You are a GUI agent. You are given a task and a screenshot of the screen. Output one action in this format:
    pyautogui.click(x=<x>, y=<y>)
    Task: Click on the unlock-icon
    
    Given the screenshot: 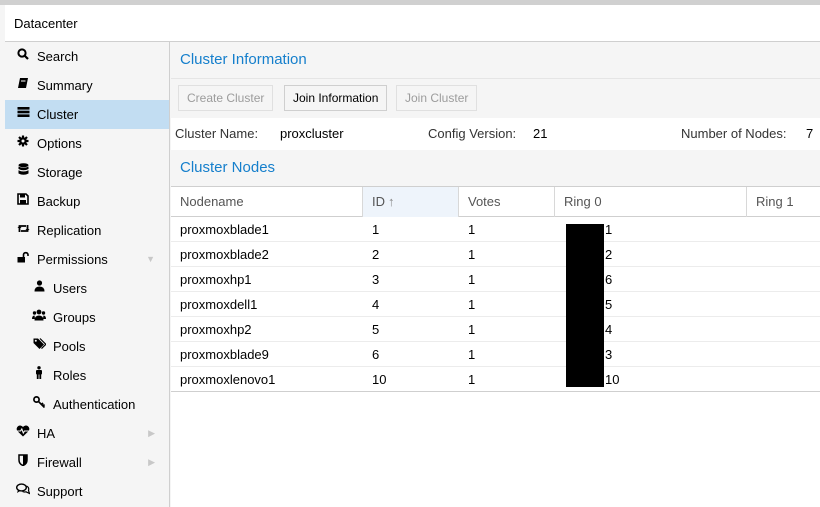 What is the action you would take?
    pyautogui.click(x=23, y=259)
    